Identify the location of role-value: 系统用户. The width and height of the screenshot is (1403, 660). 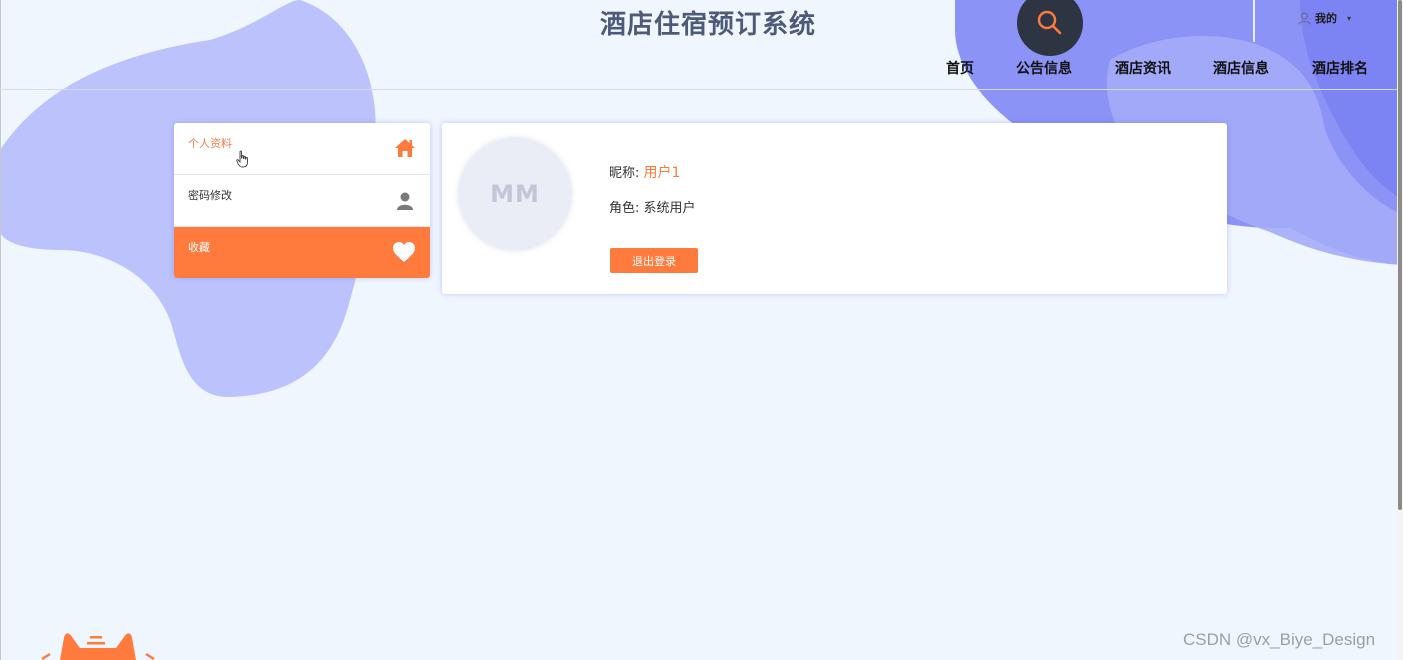
(669, 208).